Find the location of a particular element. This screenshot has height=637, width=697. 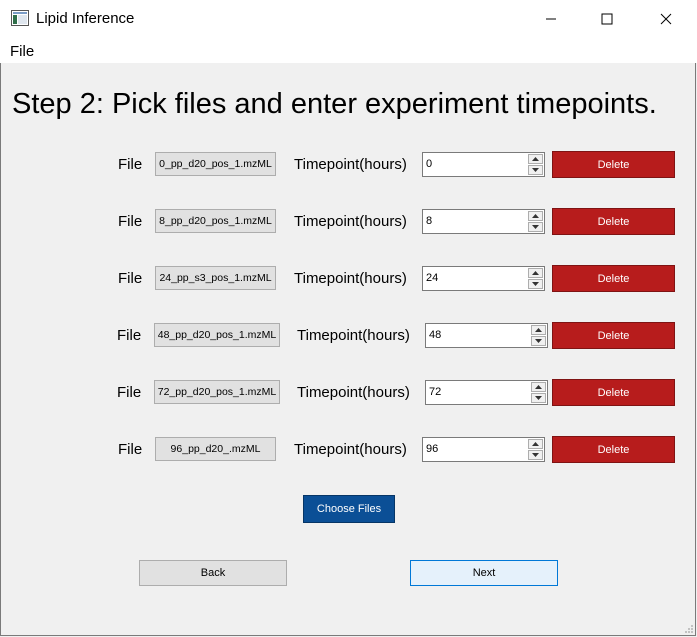

back-button: Back is located at coordinates (213, 573).